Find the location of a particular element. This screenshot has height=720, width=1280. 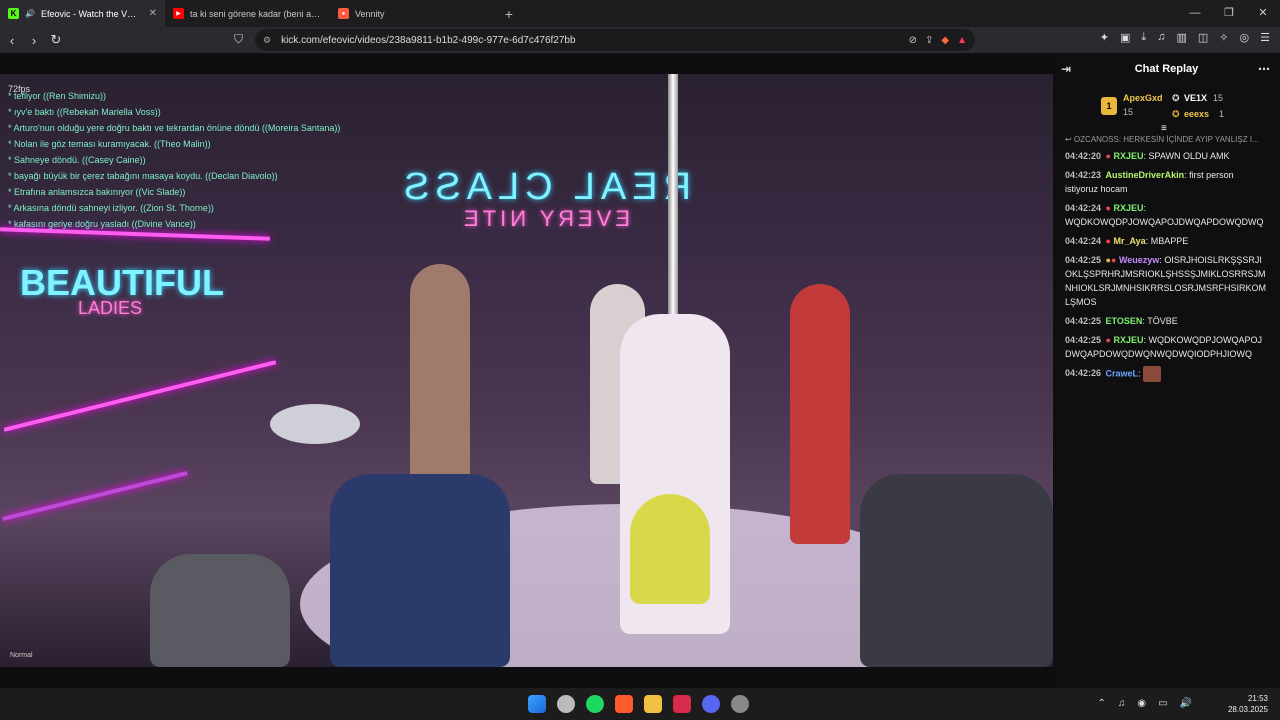

close-window-icon: ✕ is located at coordinates (1263, 13).